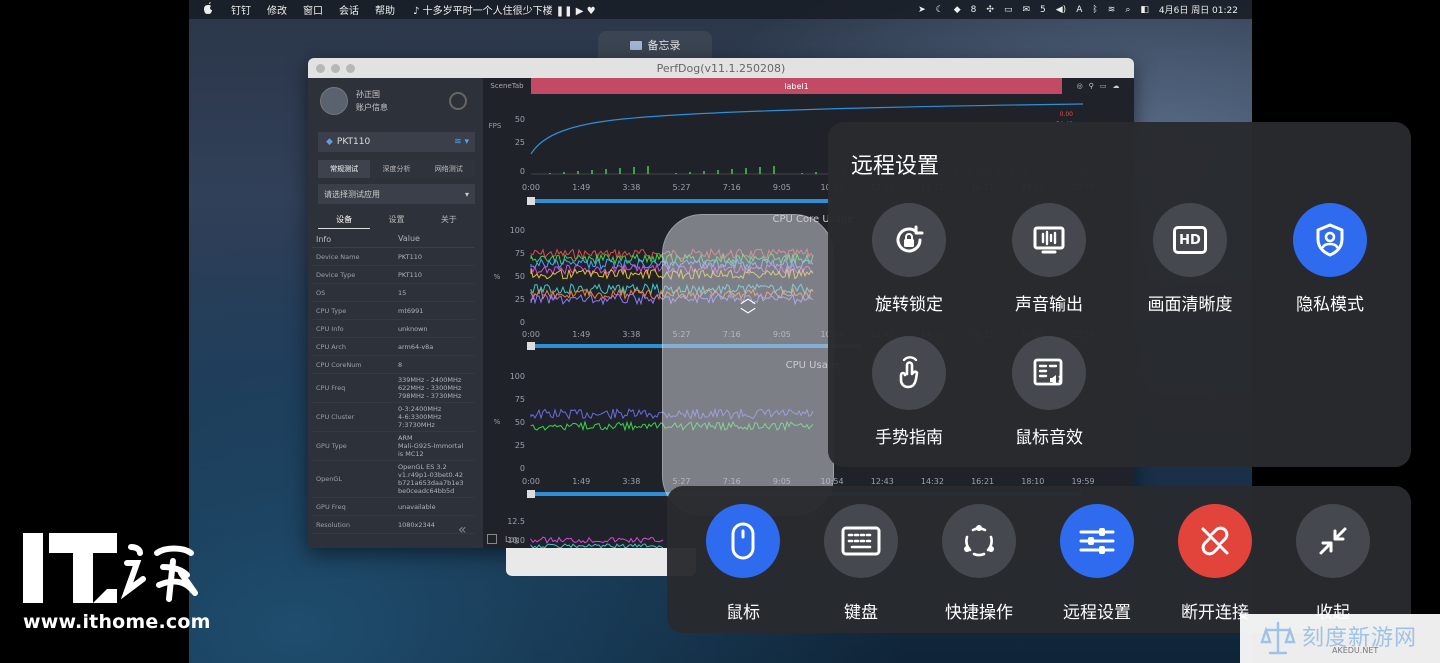 The height and width of the screenshot is (663, 1440). I want to click on tab-about: 关于, so click(449, 220).